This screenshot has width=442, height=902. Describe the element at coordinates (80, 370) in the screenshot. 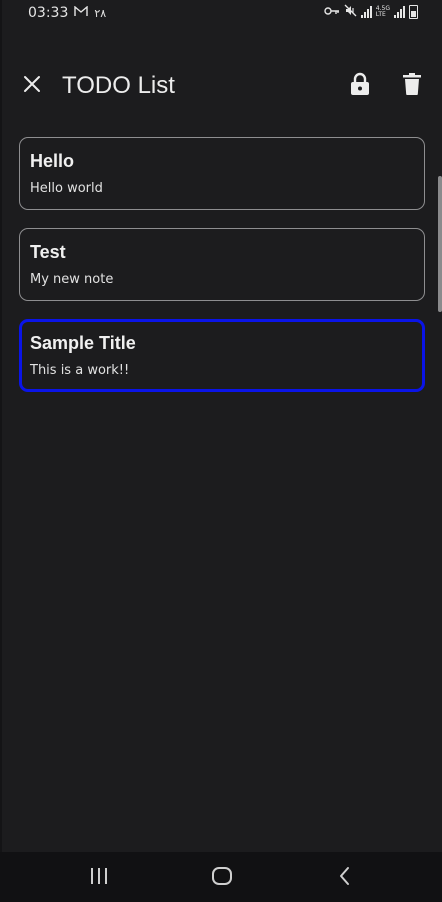

I see `note-body: This is a work!!` at that location.